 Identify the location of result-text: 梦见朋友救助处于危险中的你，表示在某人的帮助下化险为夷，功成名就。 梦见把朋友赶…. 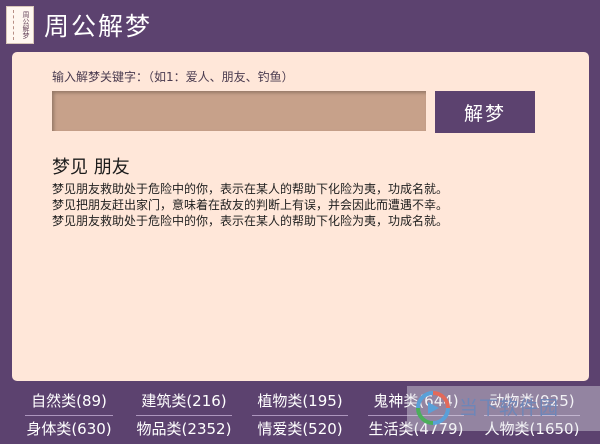
(312, 205).